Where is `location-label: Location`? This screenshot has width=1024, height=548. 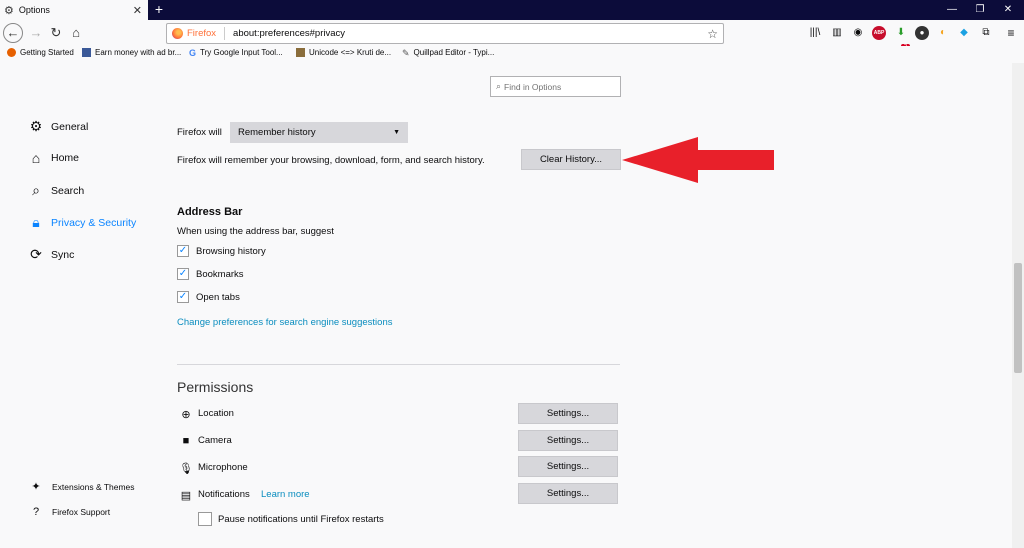
location-label: Location is located at coordinates (216, 413).